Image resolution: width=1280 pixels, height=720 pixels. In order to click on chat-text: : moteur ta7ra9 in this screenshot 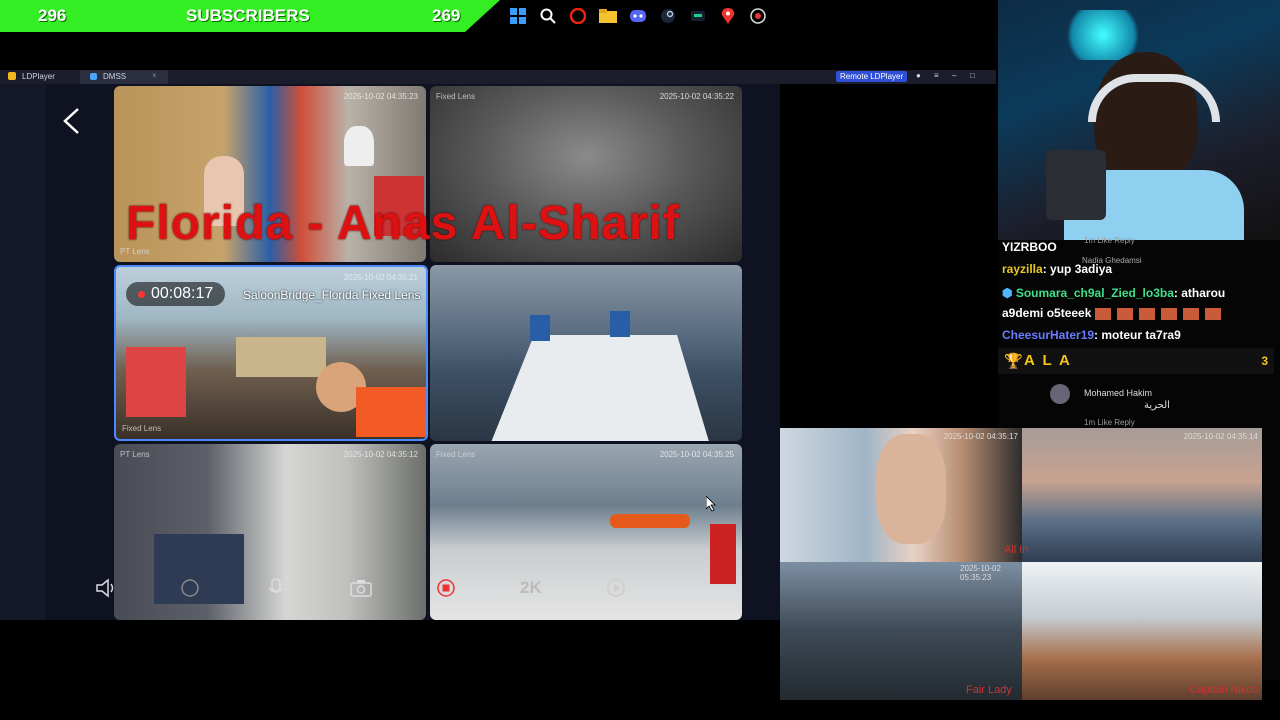, I will do `click(1137, 335)`.